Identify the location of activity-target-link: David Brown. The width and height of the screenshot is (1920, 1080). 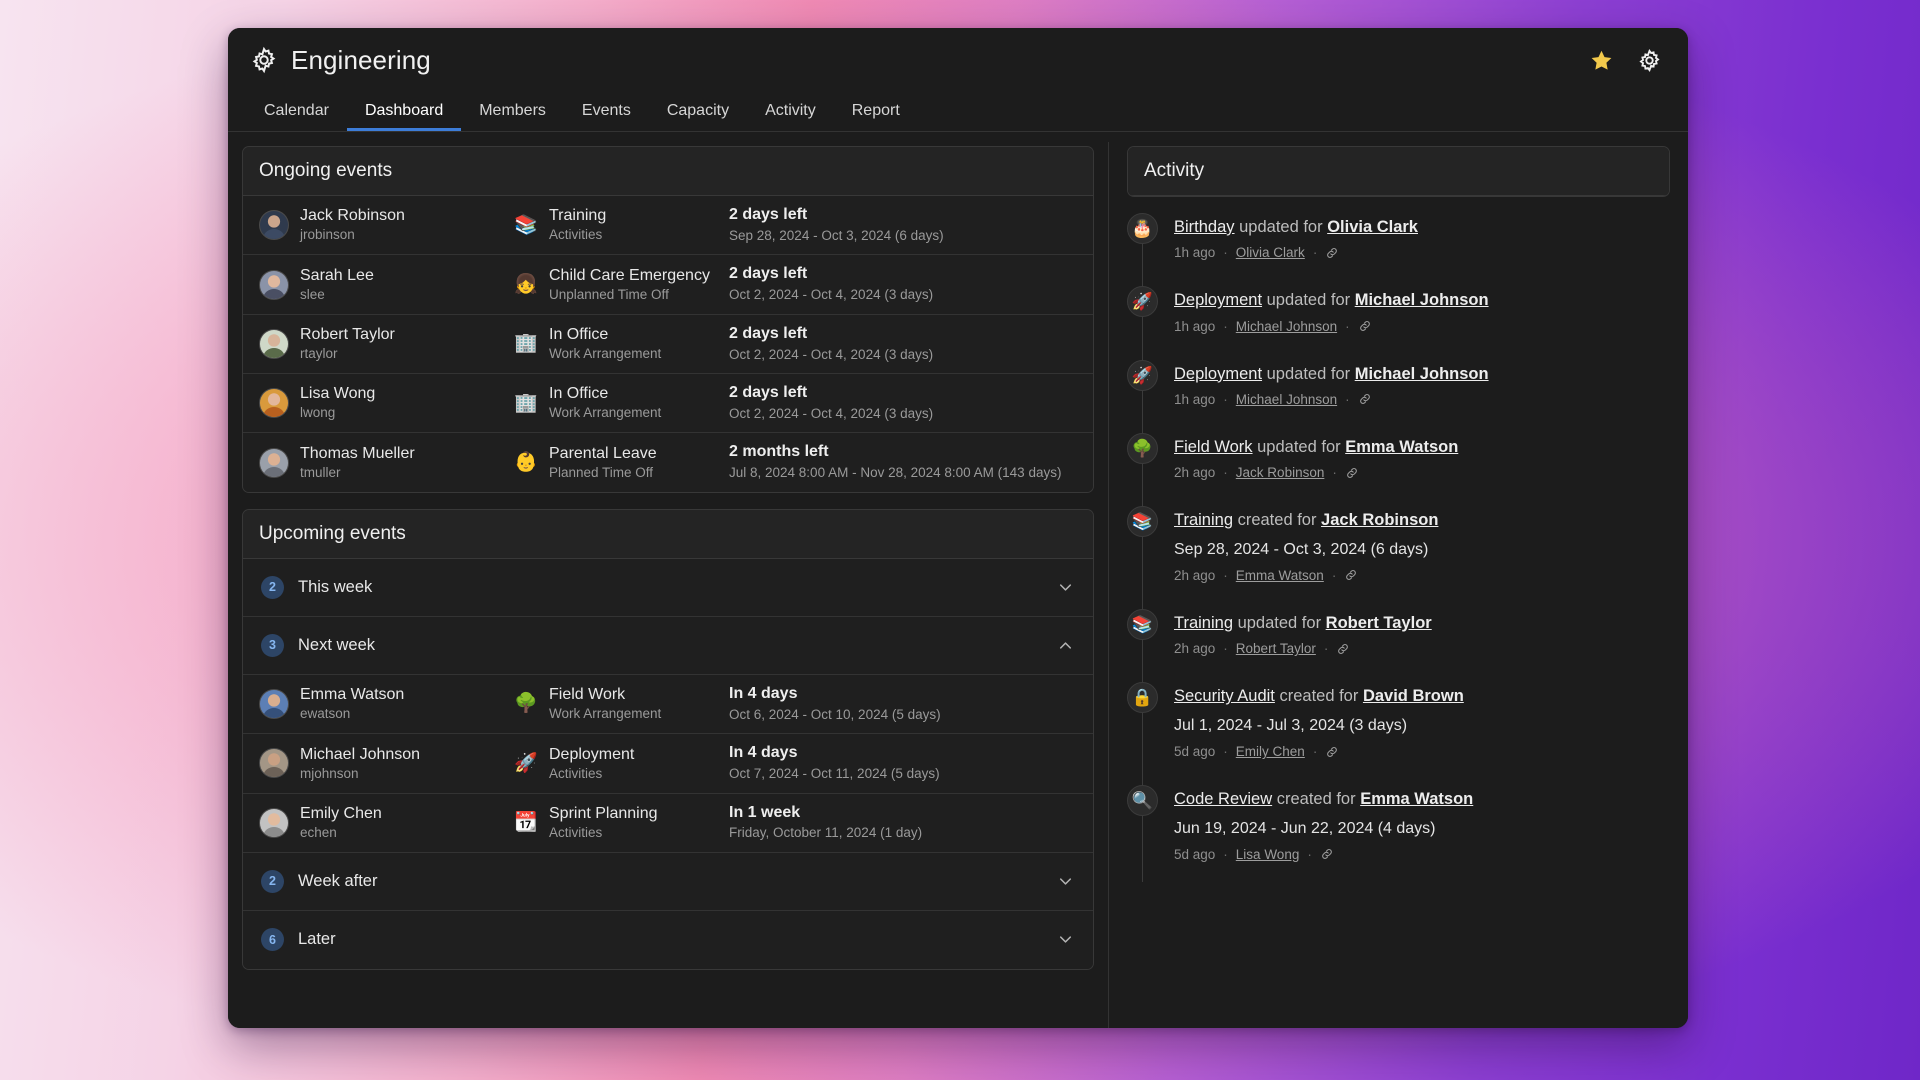
(1413, 696).